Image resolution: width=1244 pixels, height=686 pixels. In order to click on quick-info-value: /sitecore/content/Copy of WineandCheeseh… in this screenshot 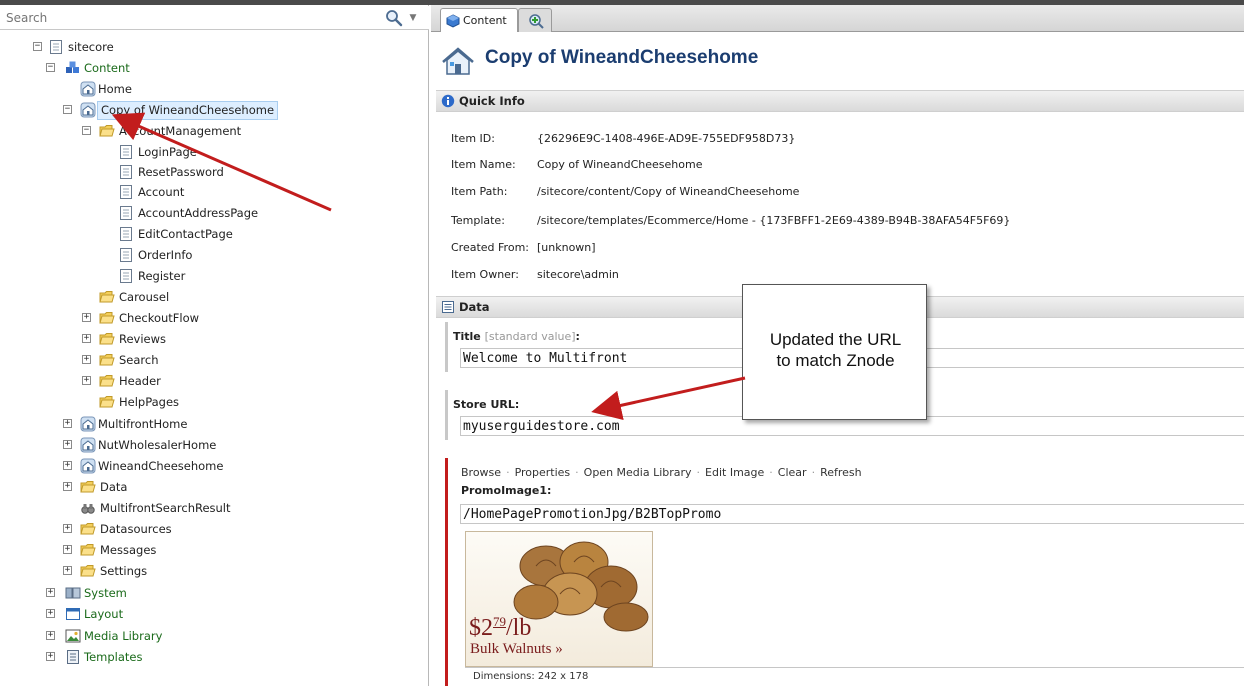, I will do `click(668, 191)`.